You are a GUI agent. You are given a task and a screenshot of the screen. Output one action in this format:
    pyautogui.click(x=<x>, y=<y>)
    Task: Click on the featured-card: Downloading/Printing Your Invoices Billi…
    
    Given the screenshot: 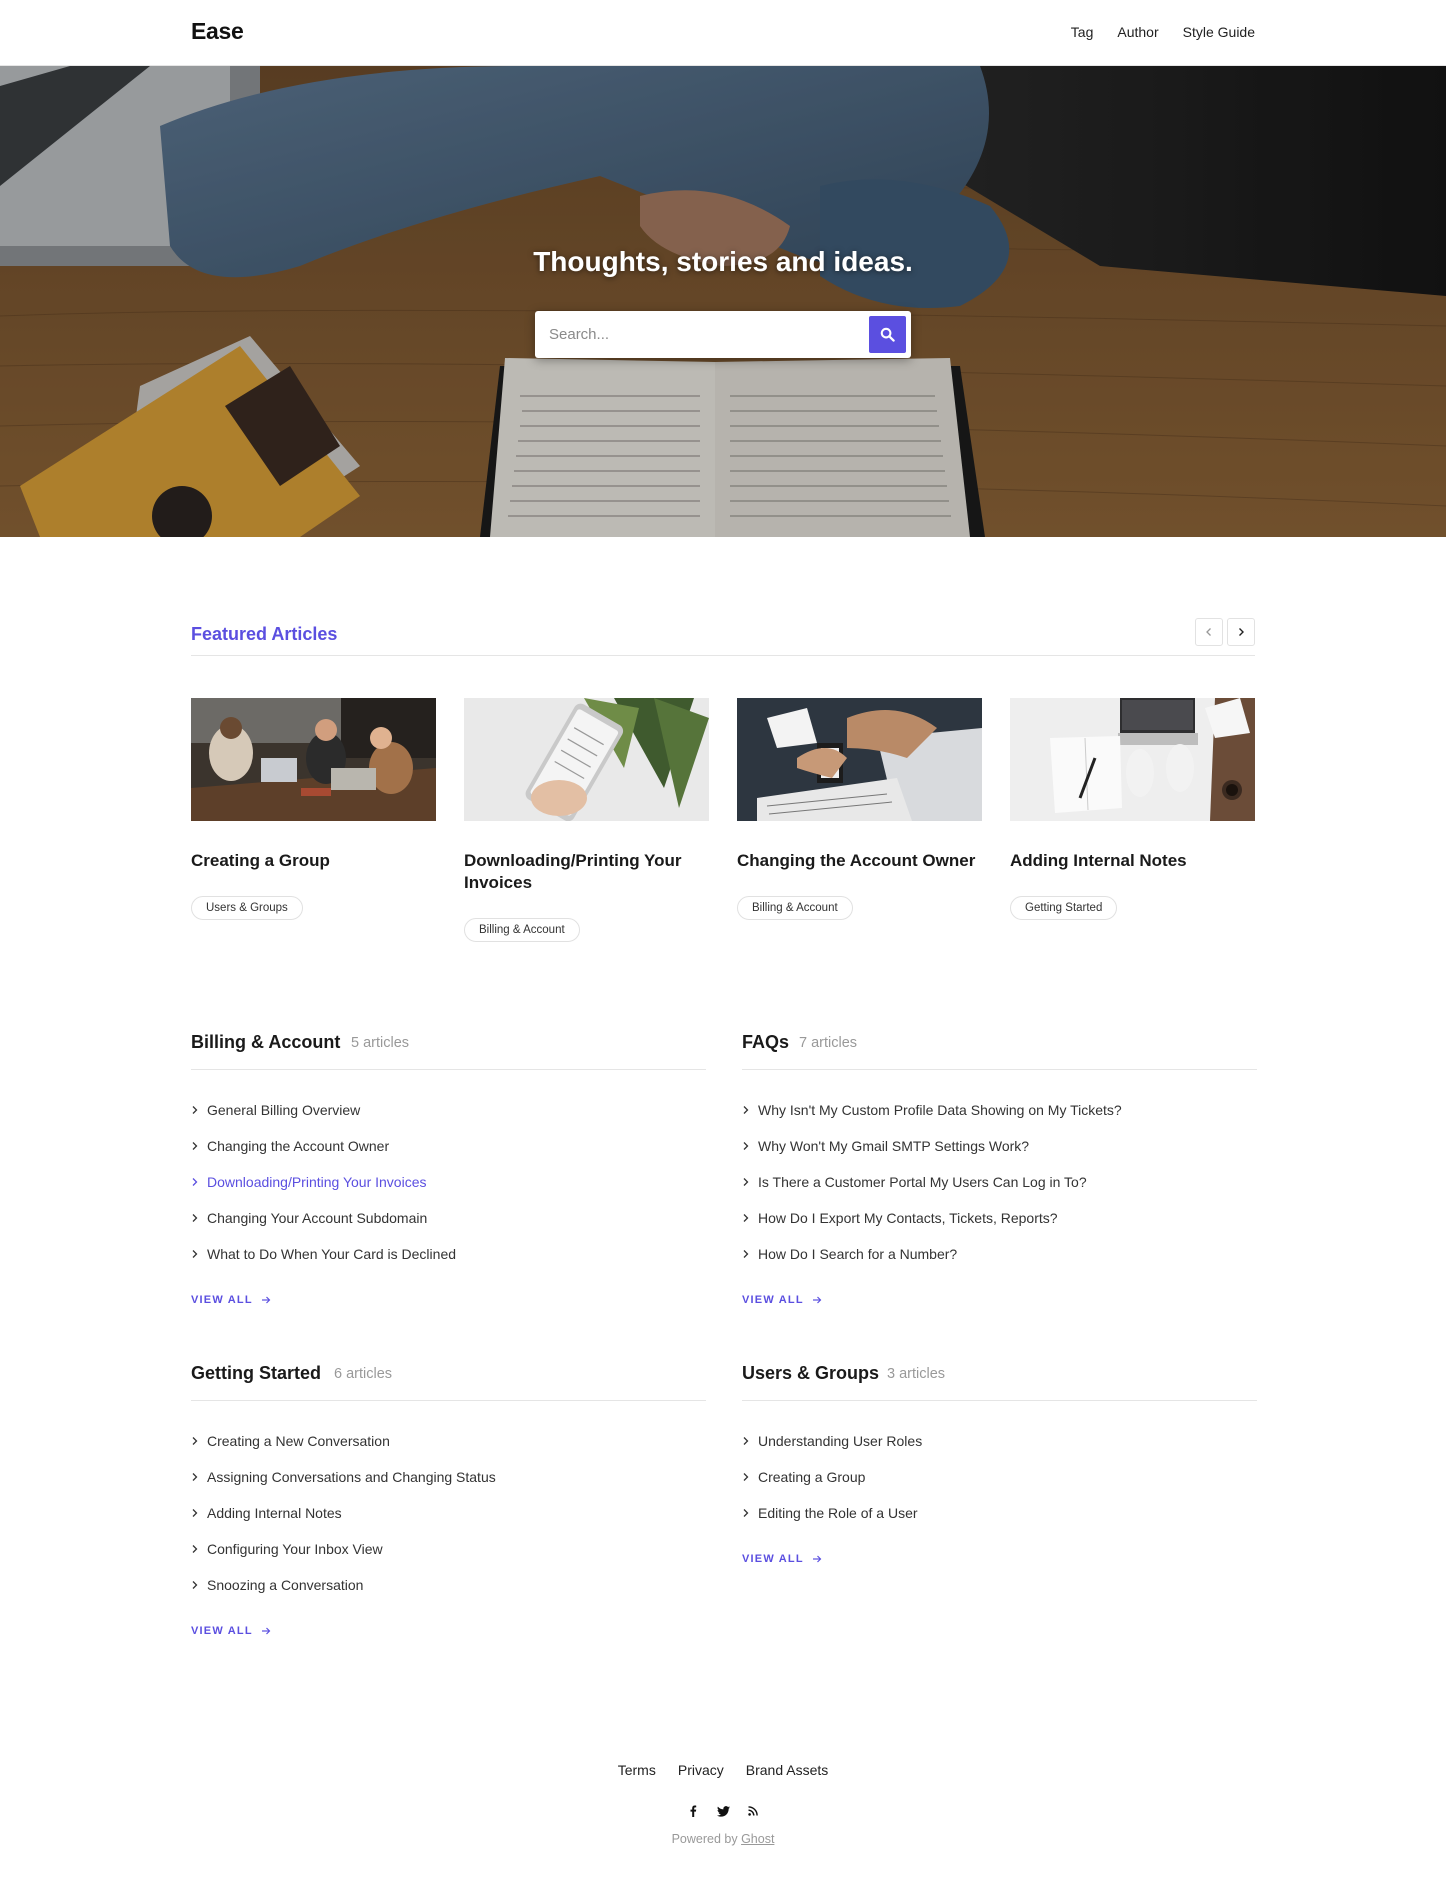 What is the action you would take?
    pyautogui.click(x=586, y=820)
    